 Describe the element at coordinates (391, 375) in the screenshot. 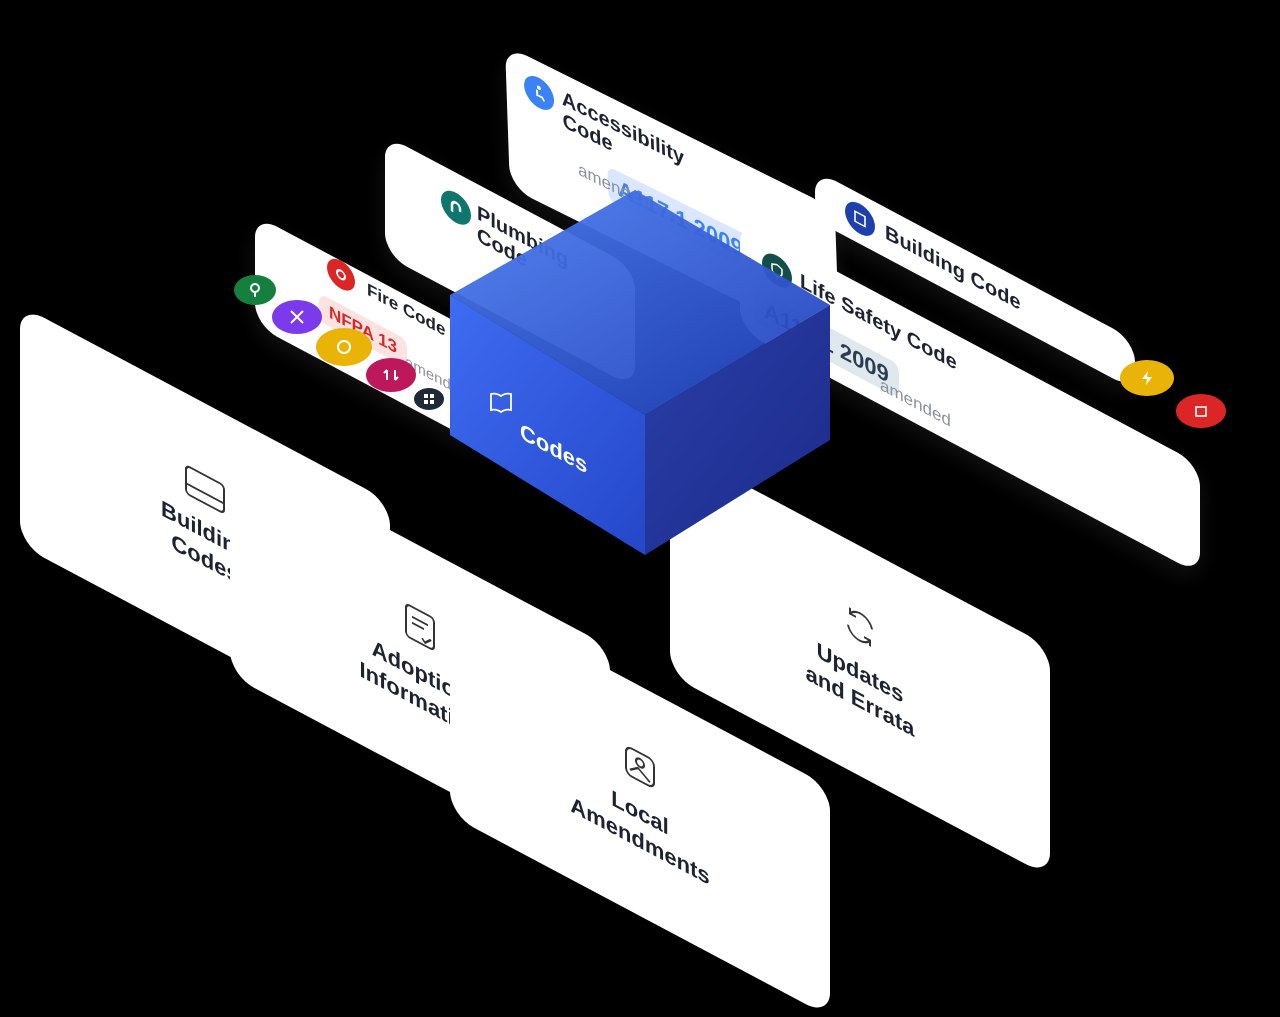

I see `transfer-icon` at that location.